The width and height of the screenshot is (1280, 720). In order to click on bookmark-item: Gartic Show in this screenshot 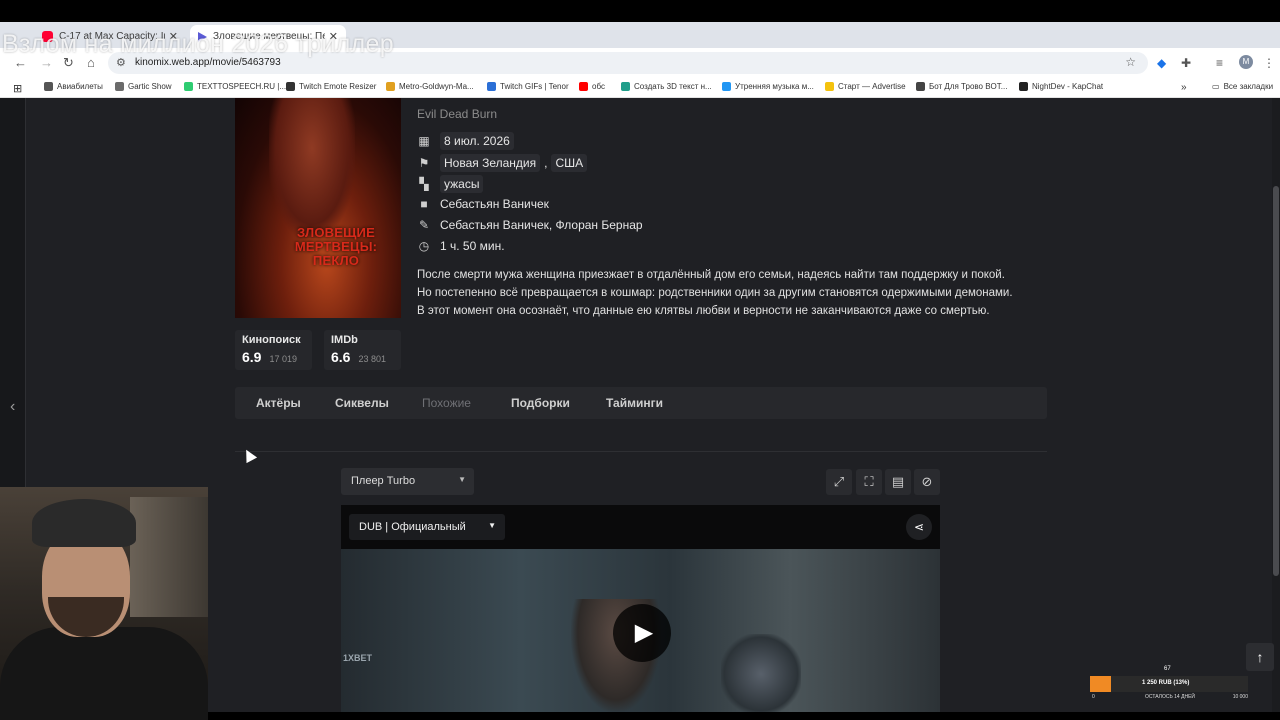, I will do `click(143, 86)`.